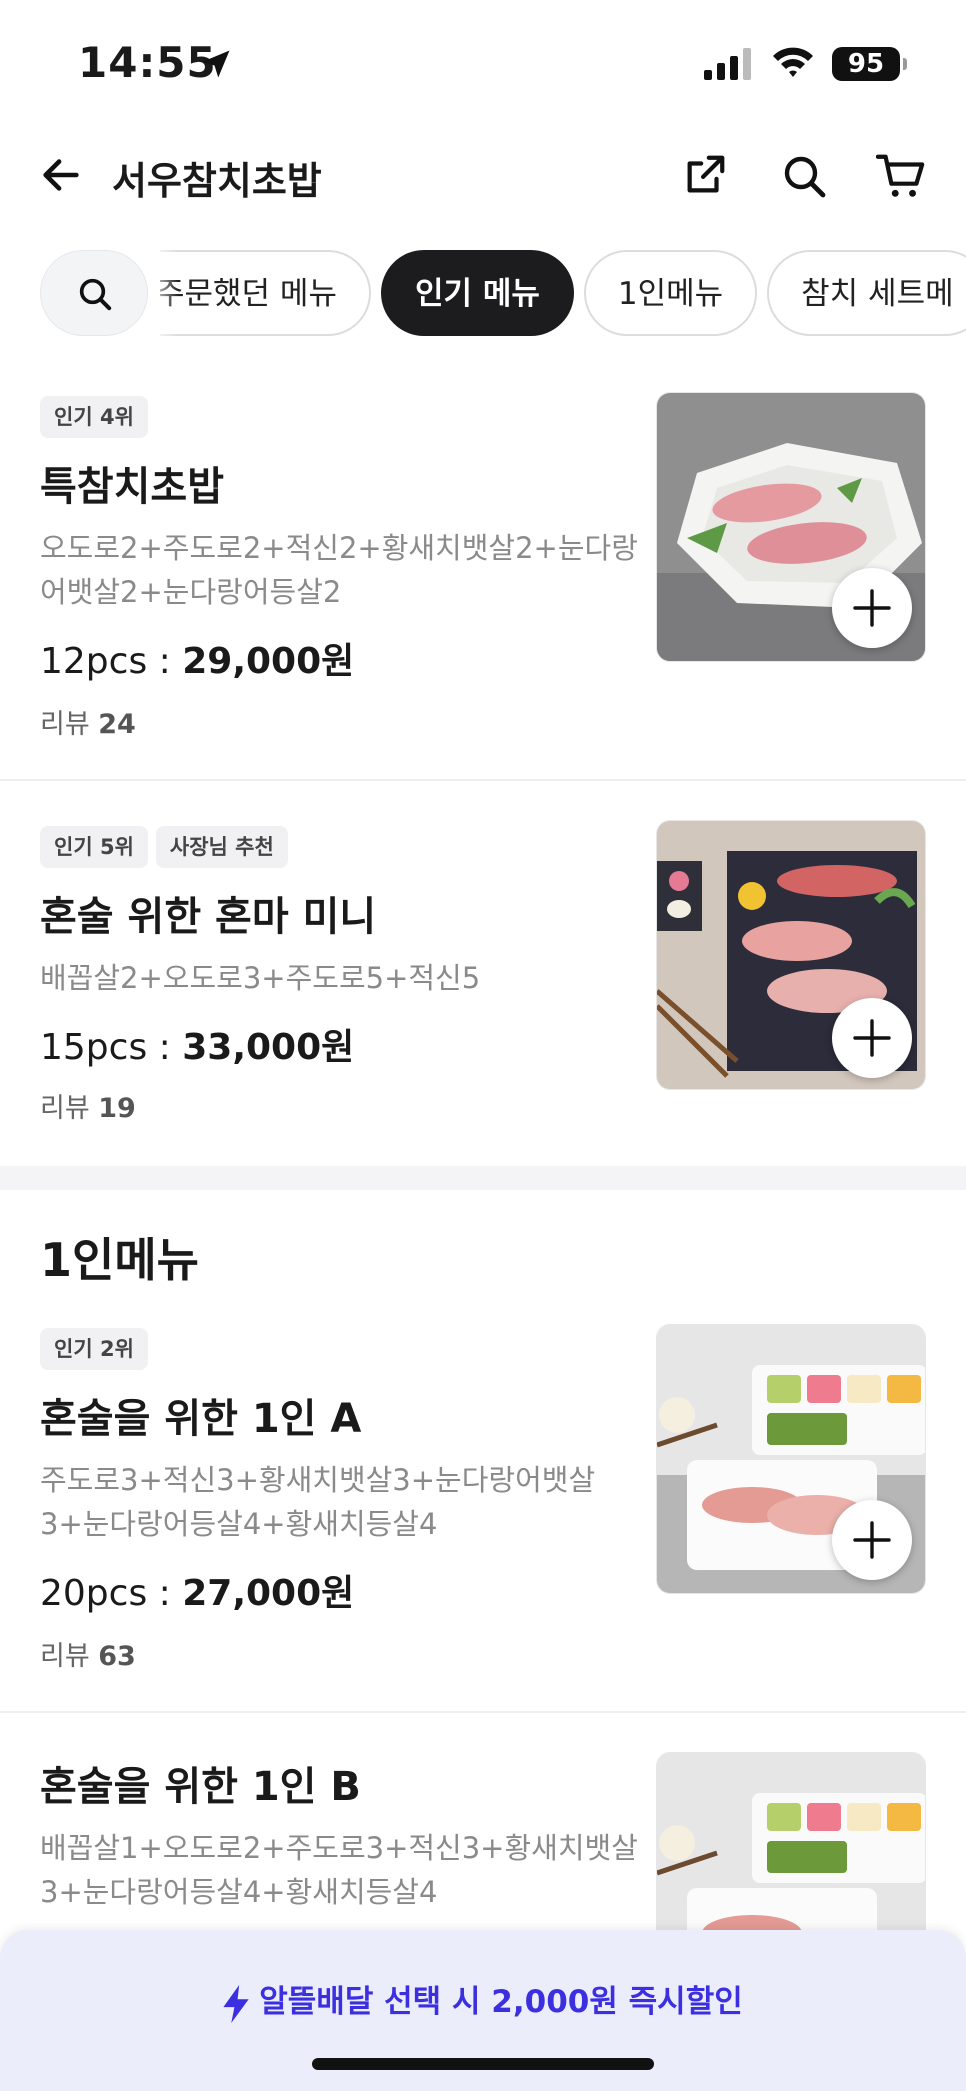  Describe the element at coordinates (260, 978) in the screenshot. I see `item-description: 배꼽살2+오도로3+주도로5+적신5` at that location.